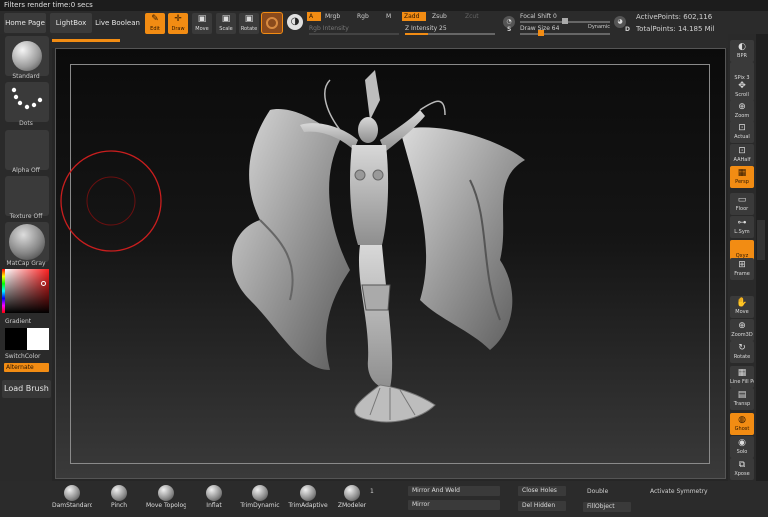 Image resolution: width=768 pixels, height=517 pixels. I want to click on color-picker, so click(25, 291).